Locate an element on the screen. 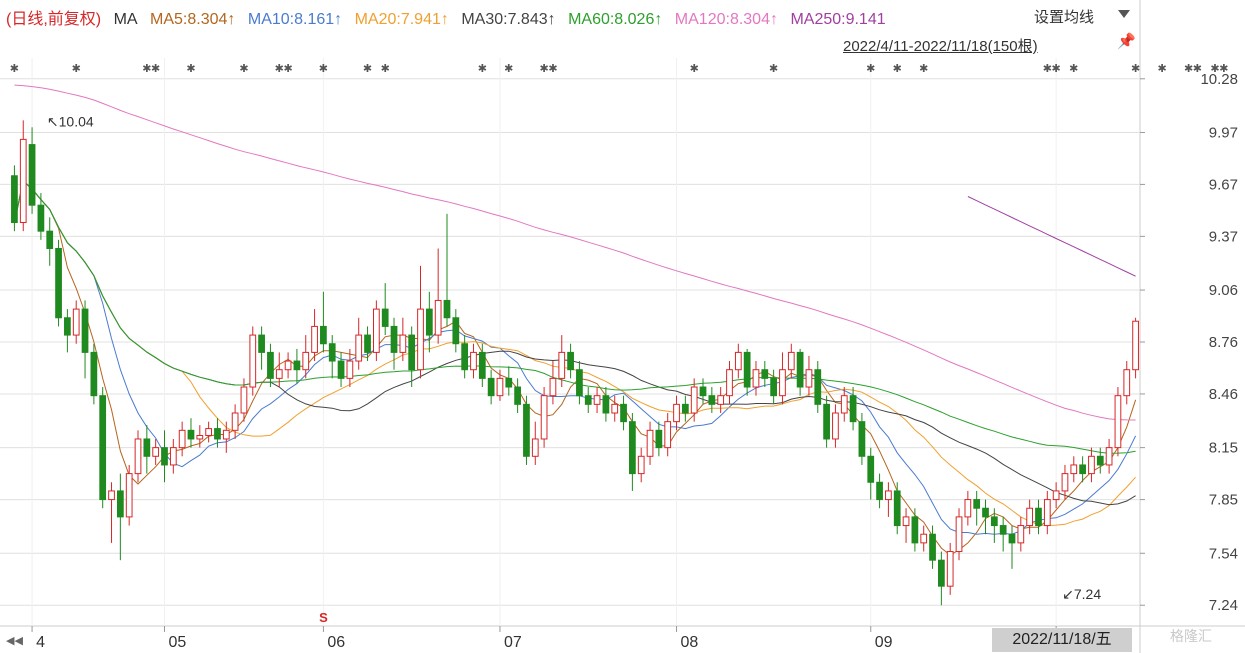  y-tick-label: 8.46 is located at coordinates (1223, 394).